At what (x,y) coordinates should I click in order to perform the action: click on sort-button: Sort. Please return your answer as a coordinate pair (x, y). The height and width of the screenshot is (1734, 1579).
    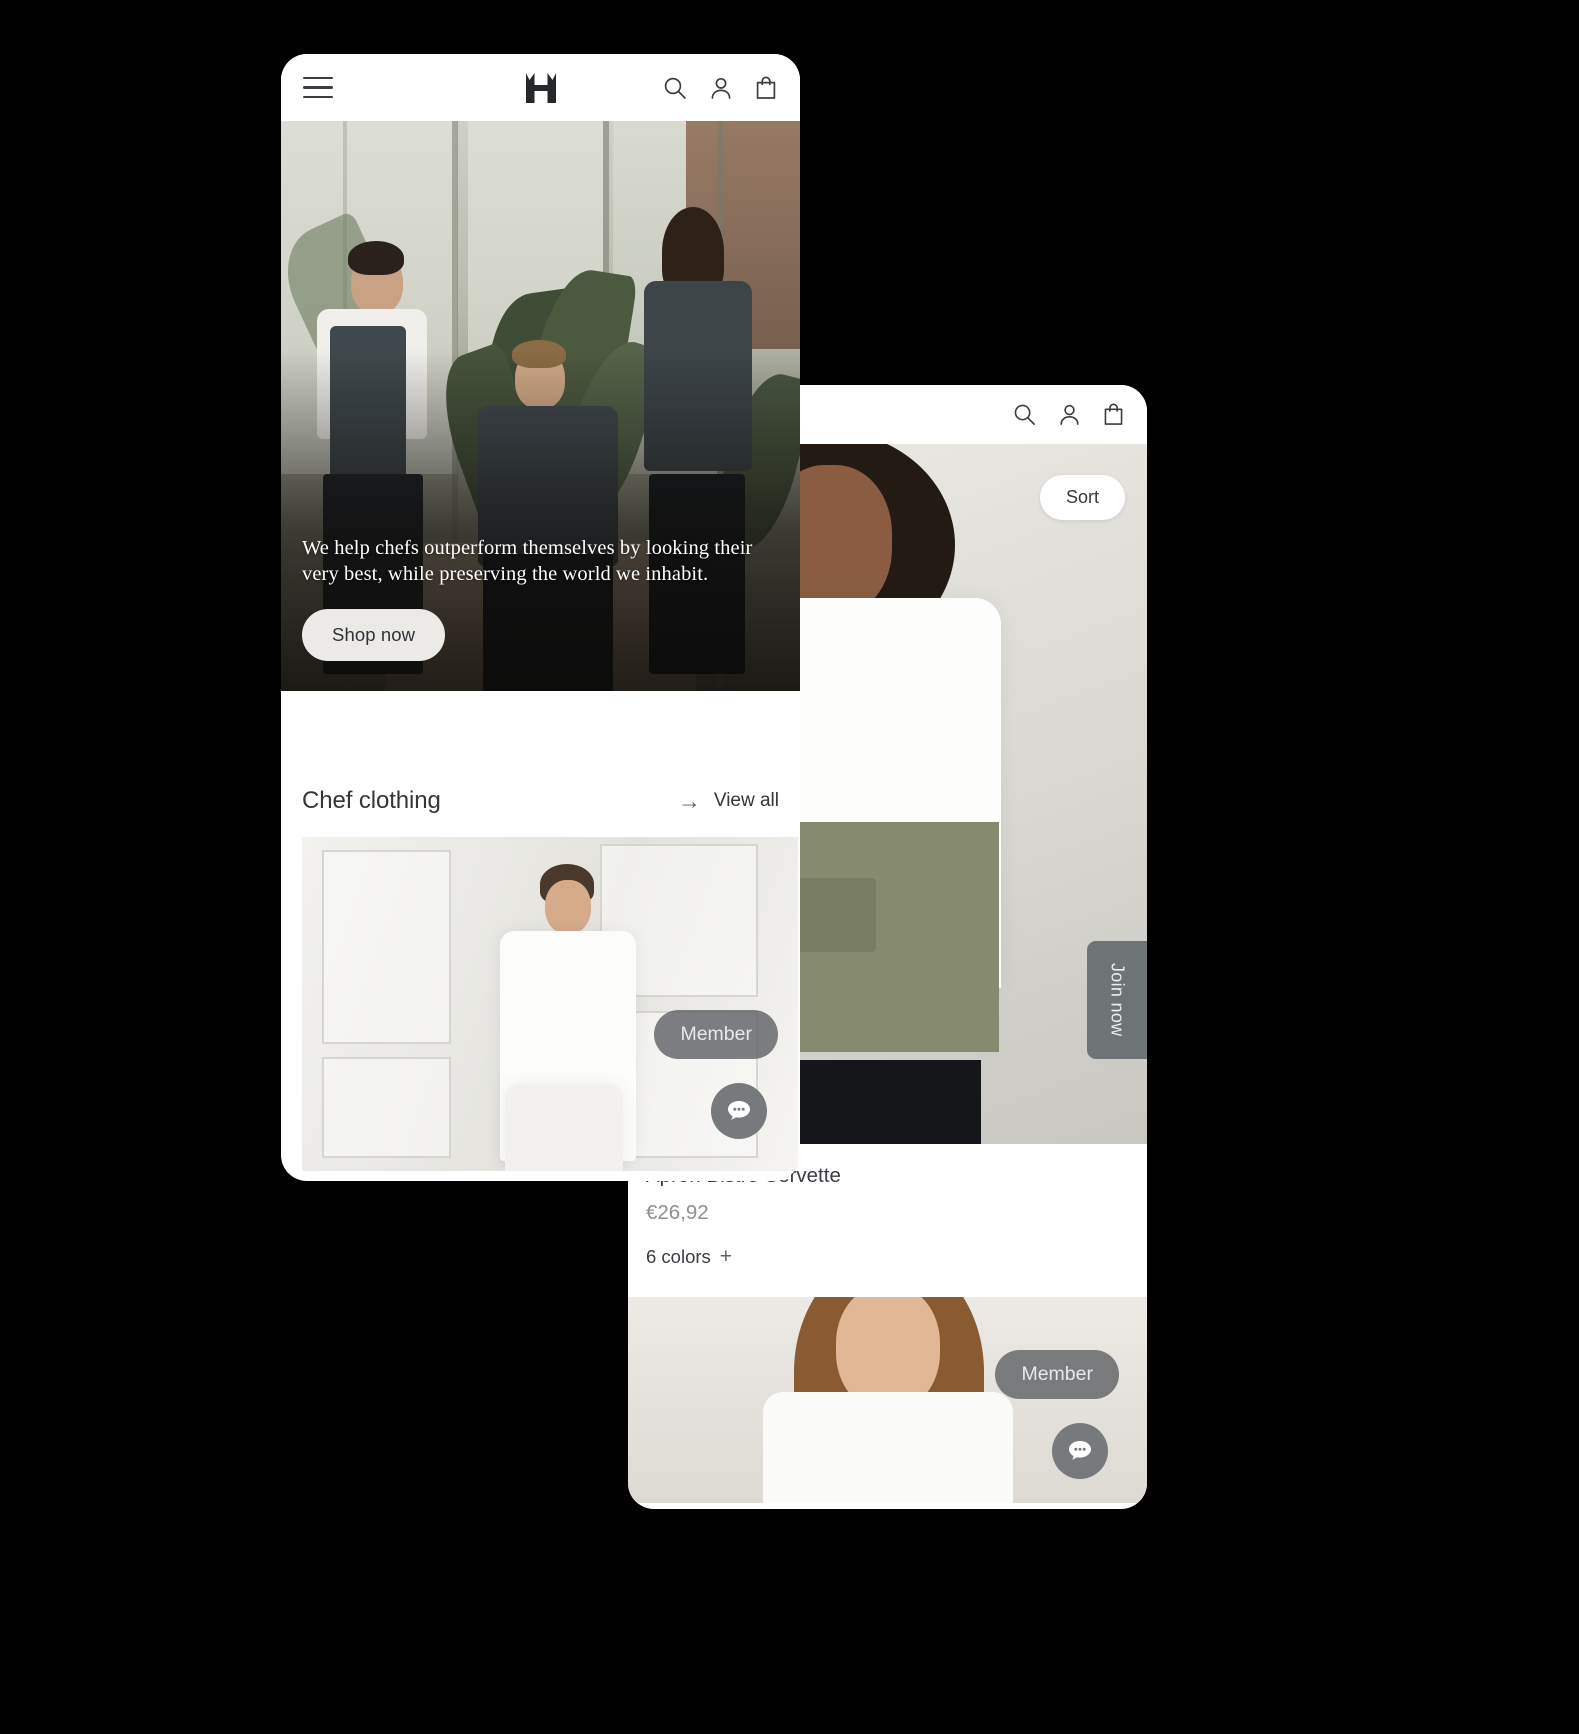
    Looking at the image, I should click on (1082, 497).